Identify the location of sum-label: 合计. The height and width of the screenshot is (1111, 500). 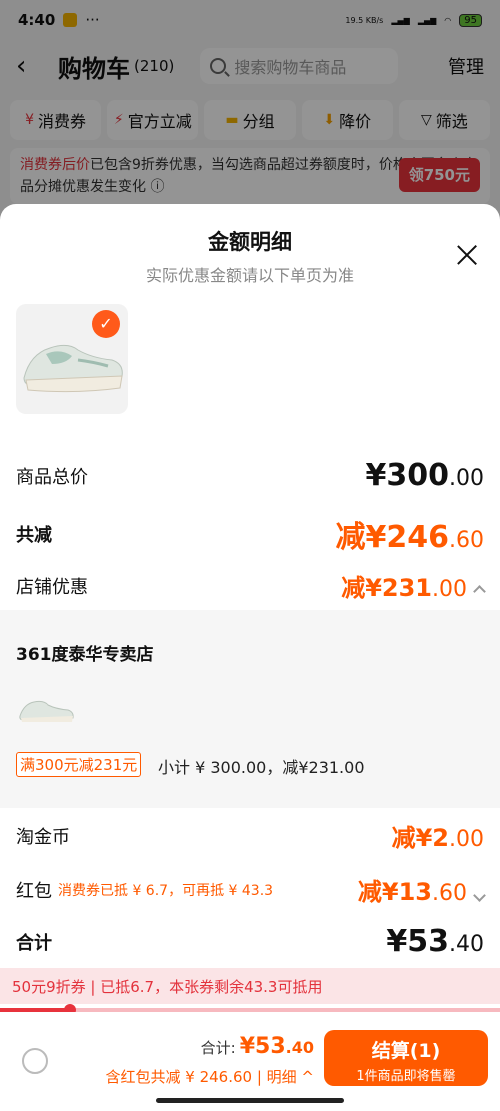
(34, 943).